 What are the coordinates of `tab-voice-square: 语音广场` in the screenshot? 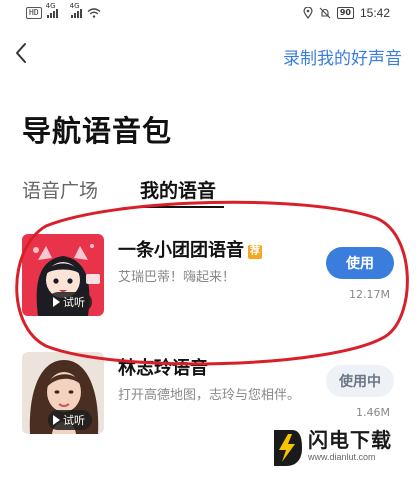 It's located at (60, 189).